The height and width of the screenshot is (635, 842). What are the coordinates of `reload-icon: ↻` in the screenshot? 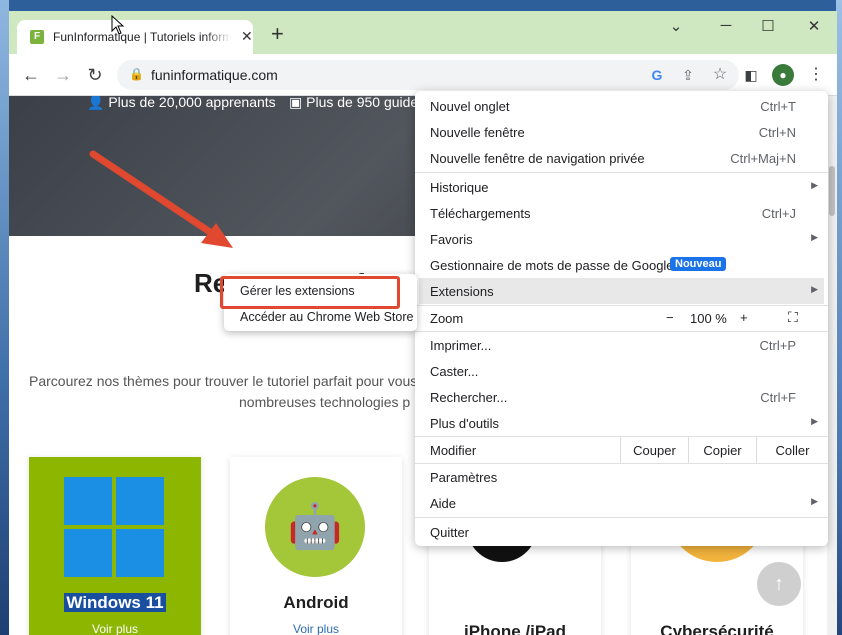 It's located at (95, 75).